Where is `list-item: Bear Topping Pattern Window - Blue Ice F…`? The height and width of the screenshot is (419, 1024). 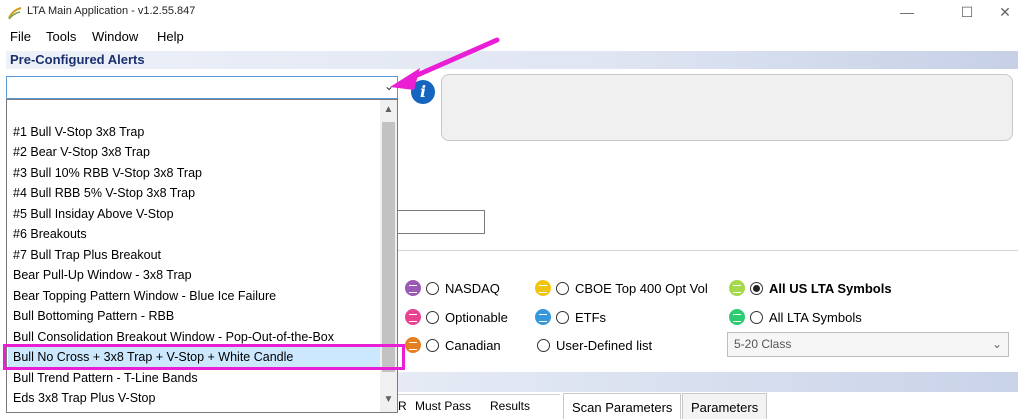 list-item: Bear Topping Pattern Window - Blue Ice F… is located at coordinates (144, 296).